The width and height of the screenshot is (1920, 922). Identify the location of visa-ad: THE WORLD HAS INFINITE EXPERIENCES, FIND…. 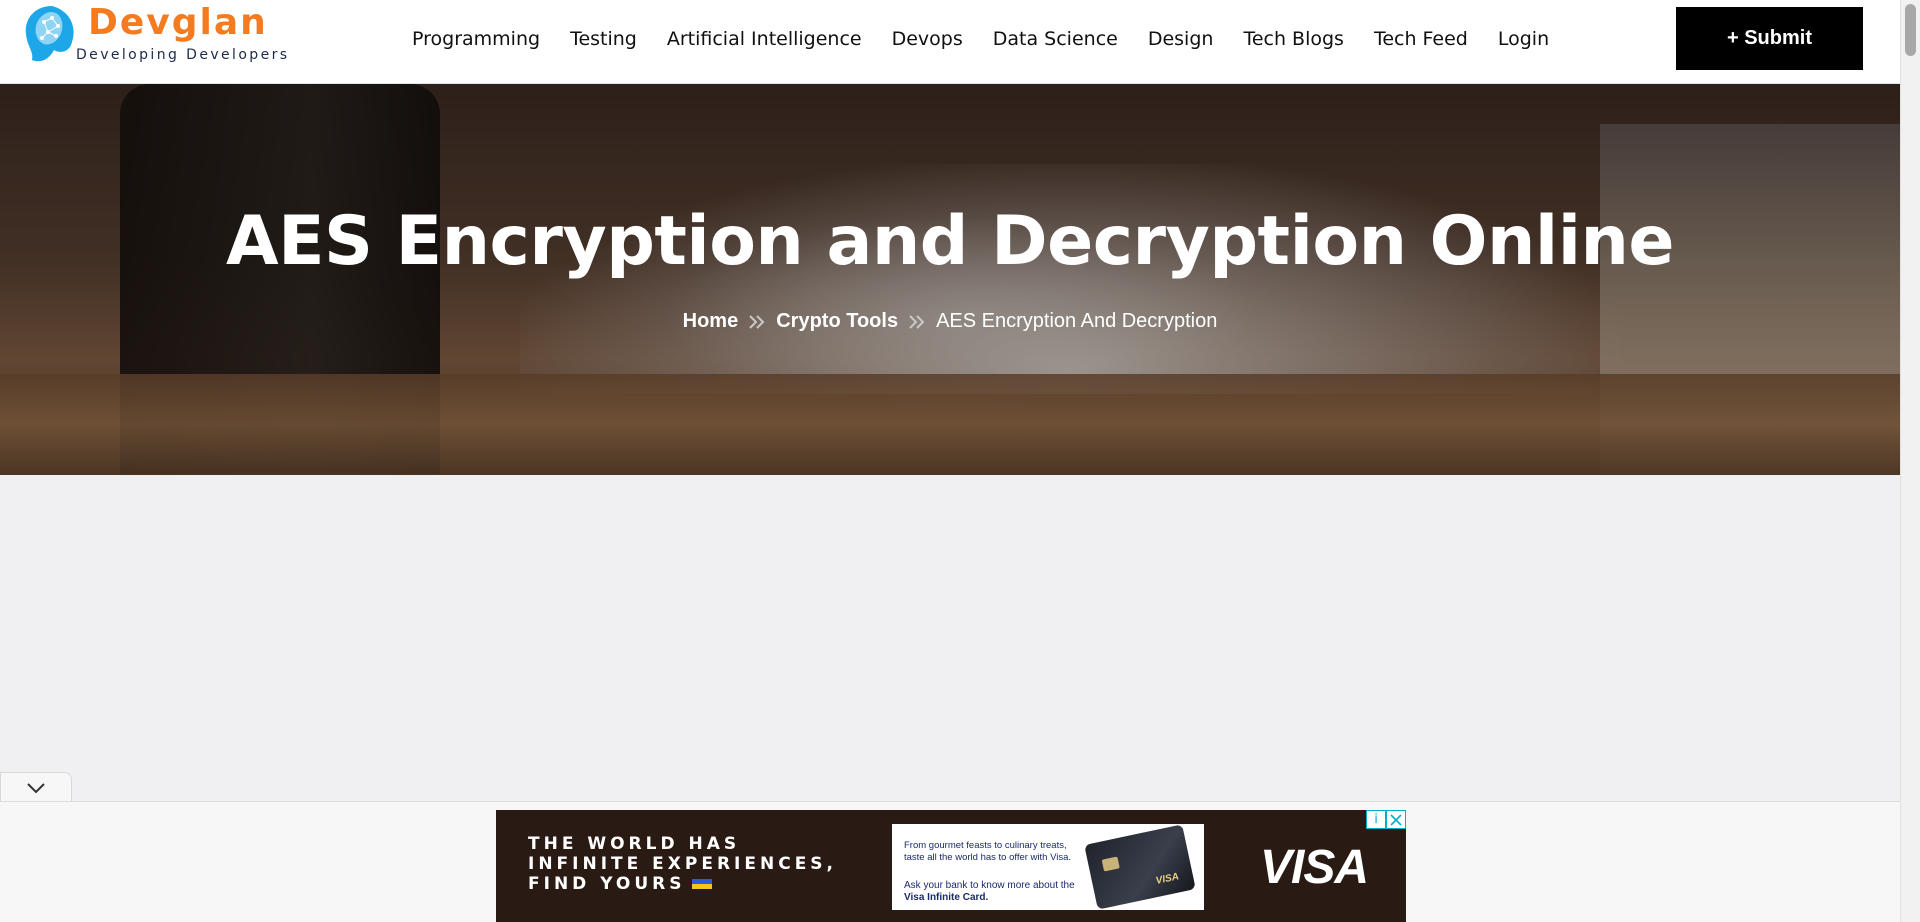
(951, 866).